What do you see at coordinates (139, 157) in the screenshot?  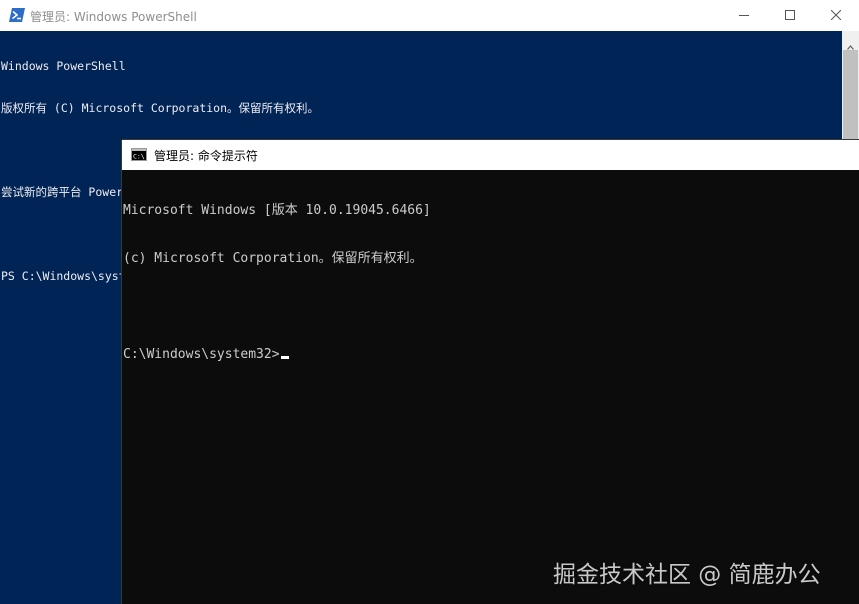 I see `svg-text: C:\` at bounding box center [139, 157].